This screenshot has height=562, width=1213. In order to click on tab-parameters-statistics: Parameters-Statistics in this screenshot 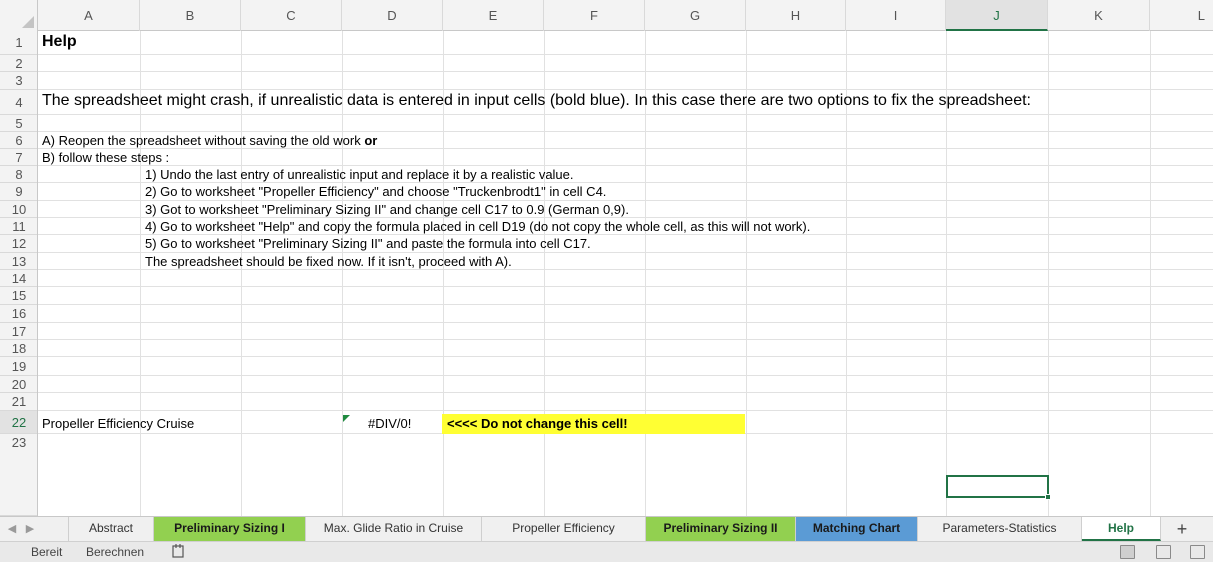, I will do `click(1000, 529)`.